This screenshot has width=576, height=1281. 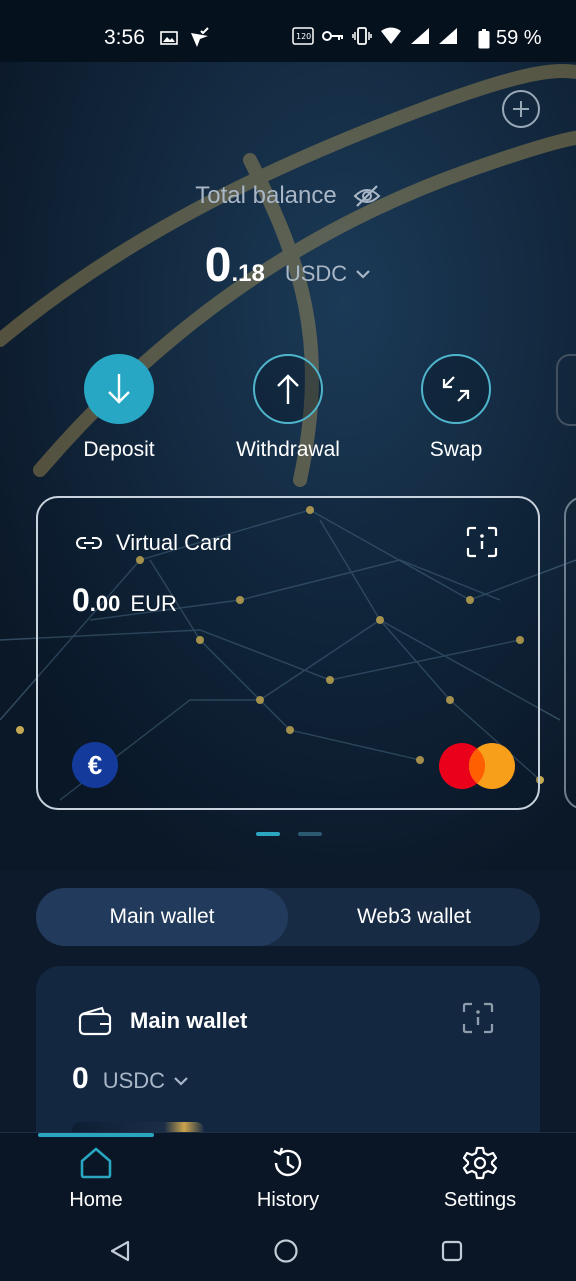 What do you see at coordinates (288, 449) in the screenshot?
I see `withdrawal-label: Withdrawal` at bounding box center [288, 449].